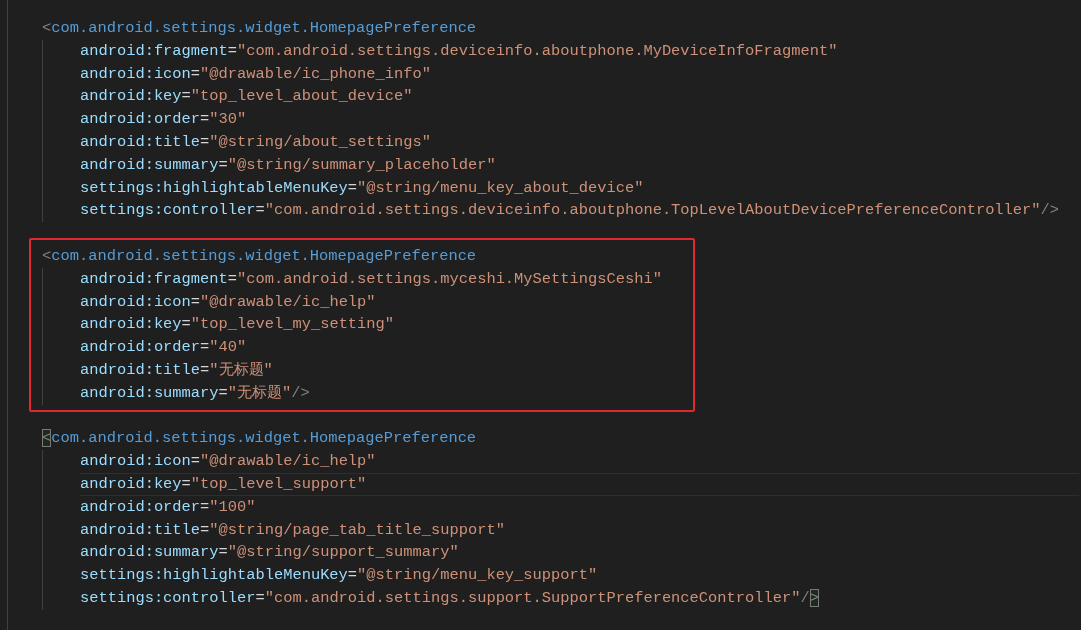  Describe the element at coordinates (459, 51) in the screenshot. I see `code-line: android:fragment="com.android.settings.deviceinfo.aboutphone.MyDeviceInfoFragment"` at that location.